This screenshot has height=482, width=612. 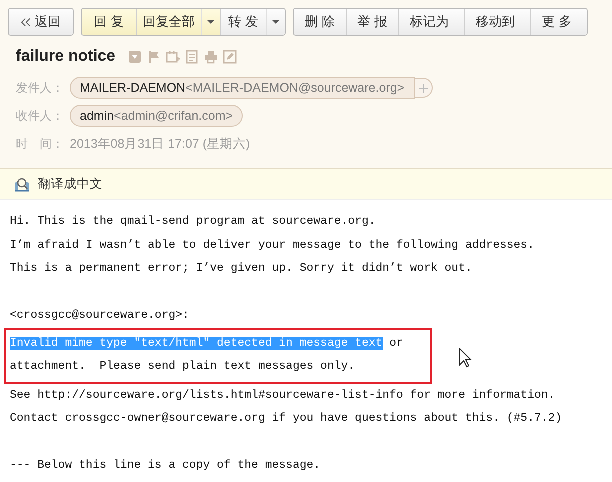 I want to click on message-line: Contact crossgcc-owner@sourceware.org if you have questions about this. (#5.7.2), so click(x=287, y=419).